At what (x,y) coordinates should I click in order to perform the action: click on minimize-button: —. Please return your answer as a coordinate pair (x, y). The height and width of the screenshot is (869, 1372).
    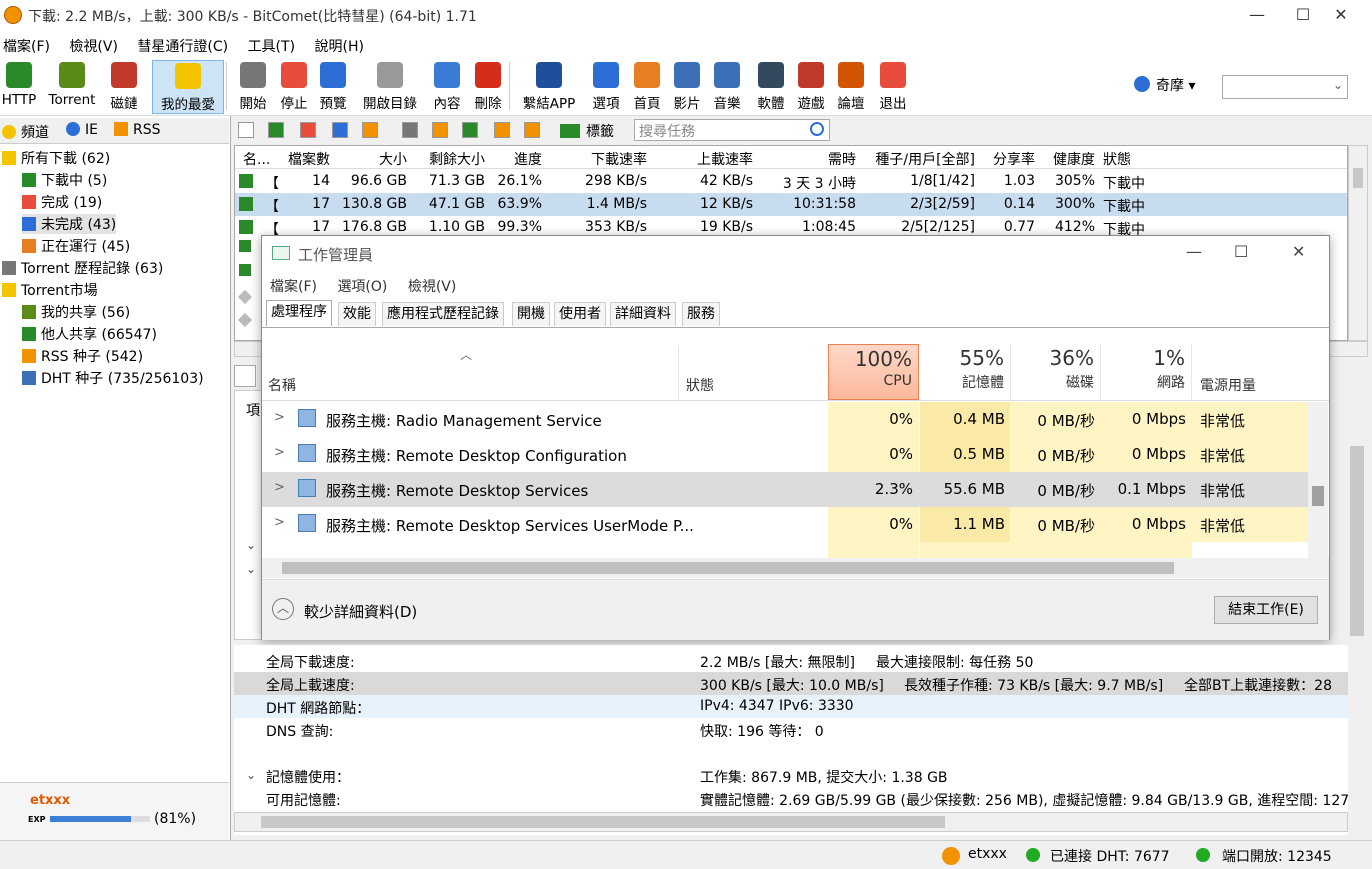
    Looking at the image, I should click on (1257, 16).